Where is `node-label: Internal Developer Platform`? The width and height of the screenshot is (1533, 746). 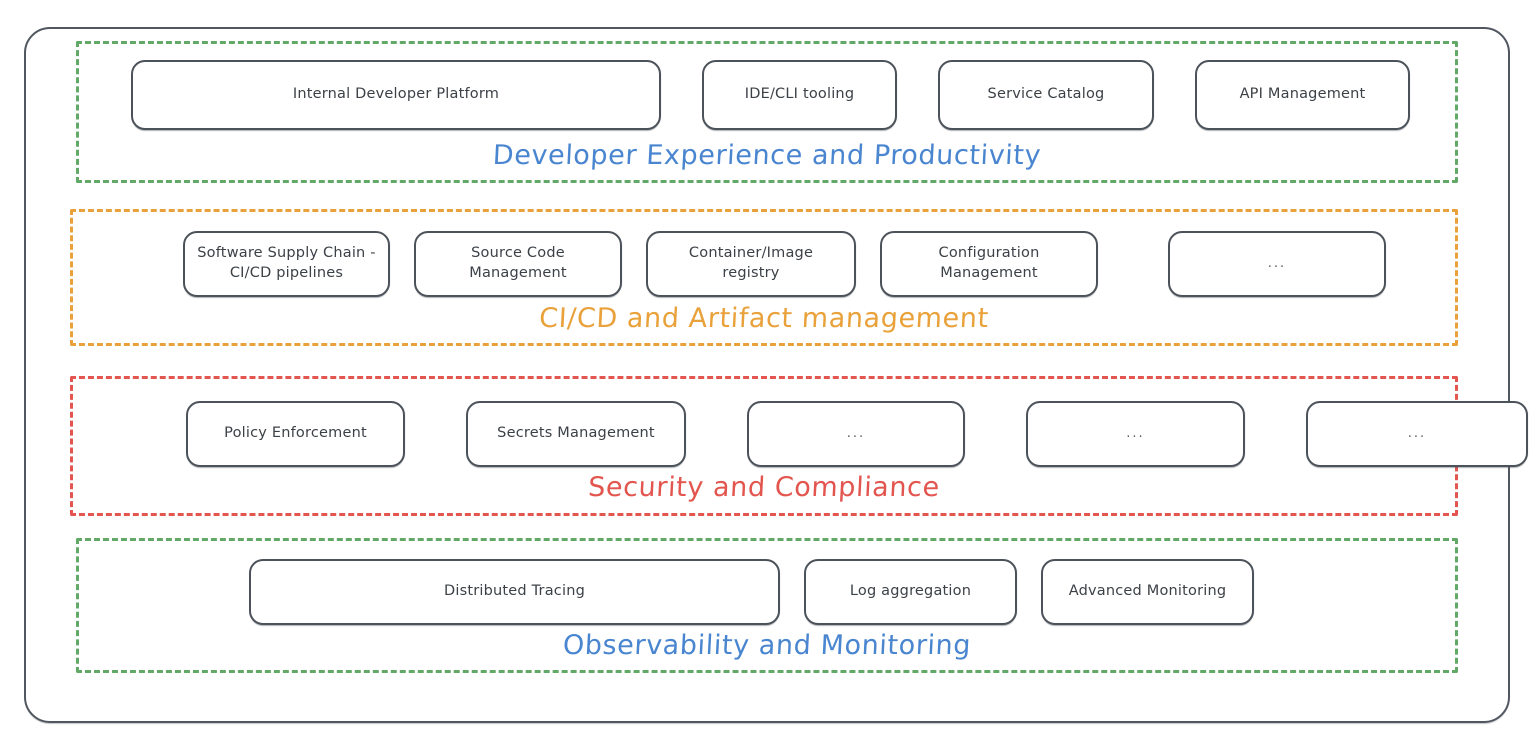 node-label: Internal Developer Platform is located at coordinates (396, 94).